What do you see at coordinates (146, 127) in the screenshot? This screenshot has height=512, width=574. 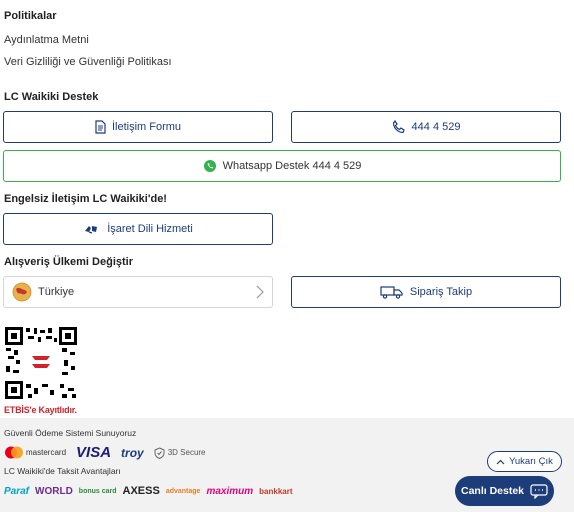 I see `contact-form-label: İletişim Formu` at bounding box center [146, 127].